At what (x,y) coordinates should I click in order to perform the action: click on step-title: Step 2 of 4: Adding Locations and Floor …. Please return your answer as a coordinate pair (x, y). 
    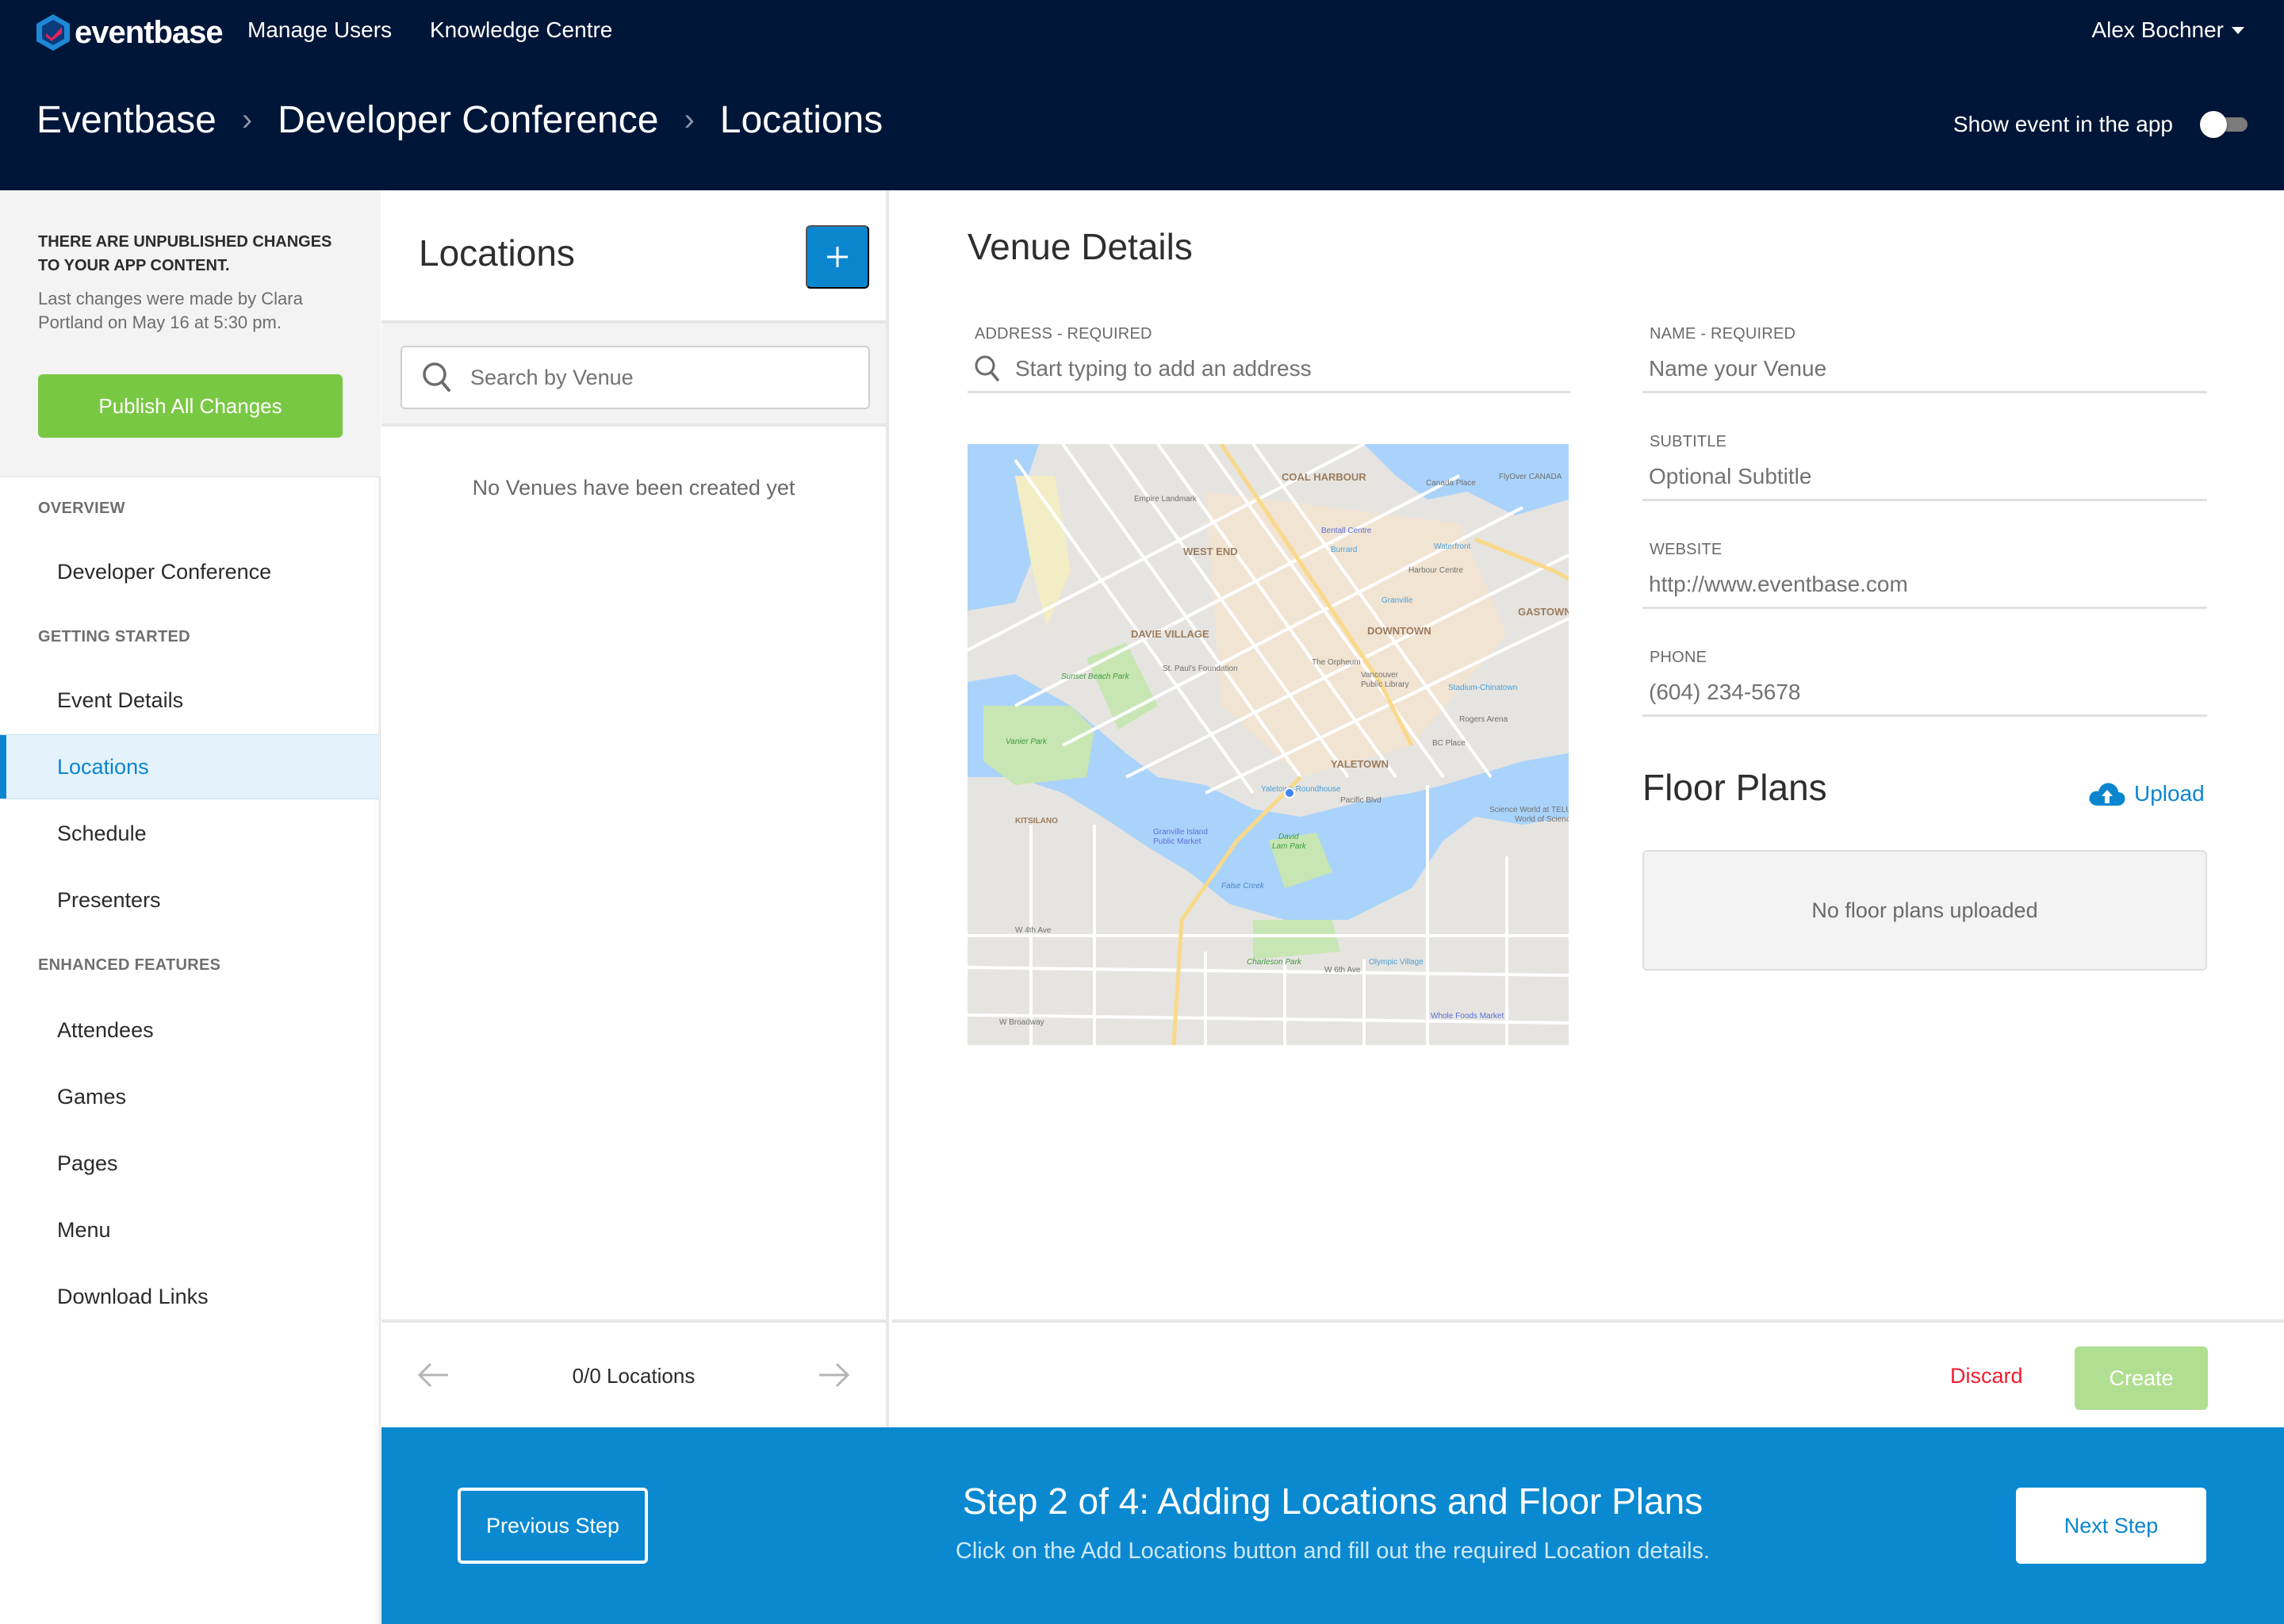
    Looking at the image, I should click on (1332, 1501).